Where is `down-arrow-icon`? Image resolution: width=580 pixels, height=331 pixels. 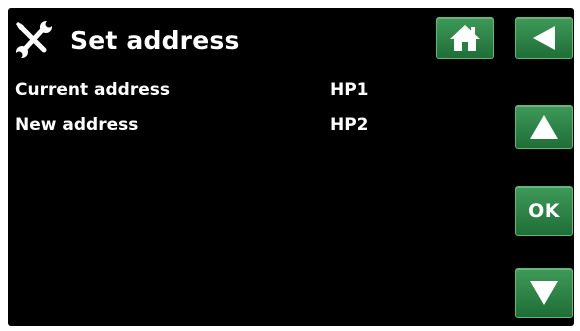 down-arrow-icon is located at coordinates (544, 293).